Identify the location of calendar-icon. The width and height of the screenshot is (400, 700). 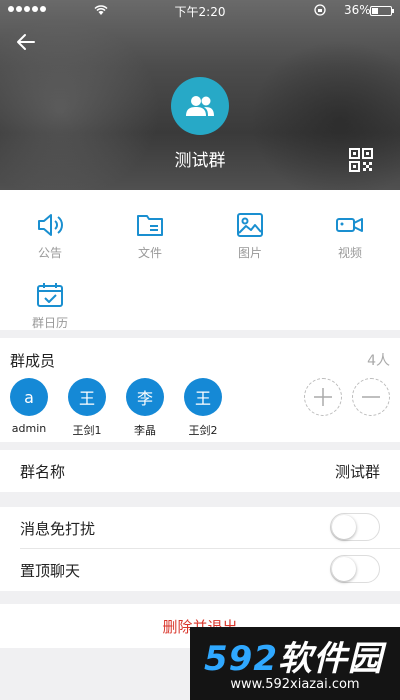
(50, 295).